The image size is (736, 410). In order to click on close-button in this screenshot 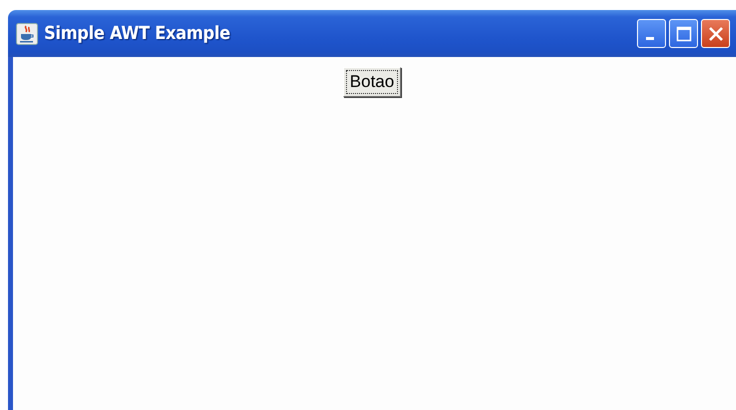, I will do `click(715, 33)`.